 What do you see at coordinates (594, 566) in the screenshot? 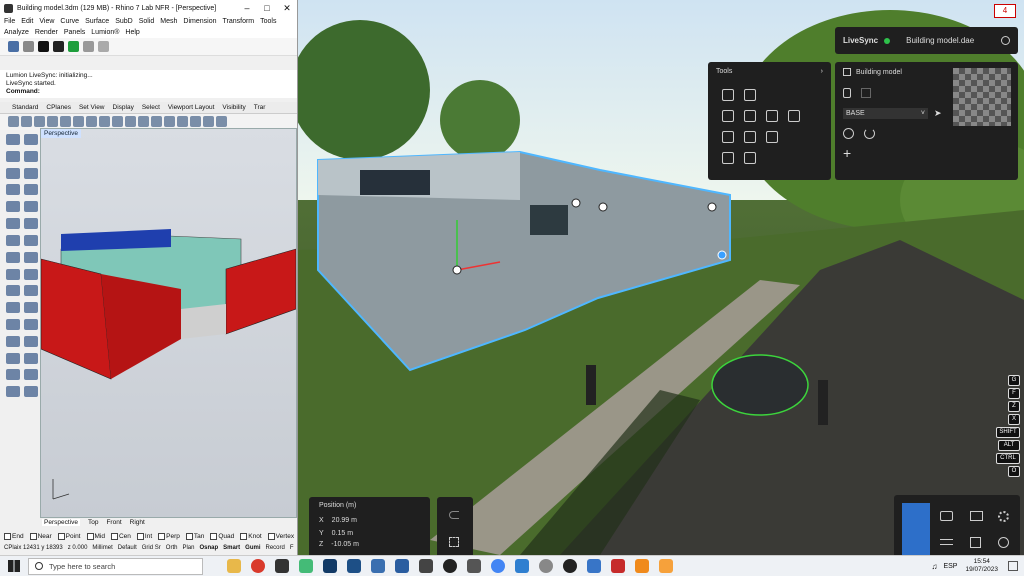
I see `app-blue-2-icon` at bounding box center [594, 566].